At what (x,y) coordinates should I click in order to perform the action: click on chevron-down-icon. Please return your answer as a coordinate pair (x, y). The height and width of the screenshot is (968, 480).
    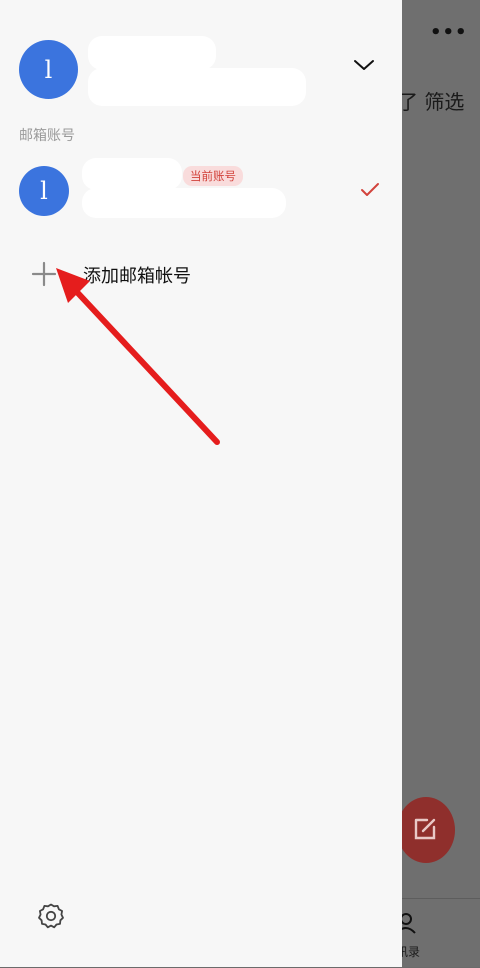
    Looking at the image, I should click on (364, 65).